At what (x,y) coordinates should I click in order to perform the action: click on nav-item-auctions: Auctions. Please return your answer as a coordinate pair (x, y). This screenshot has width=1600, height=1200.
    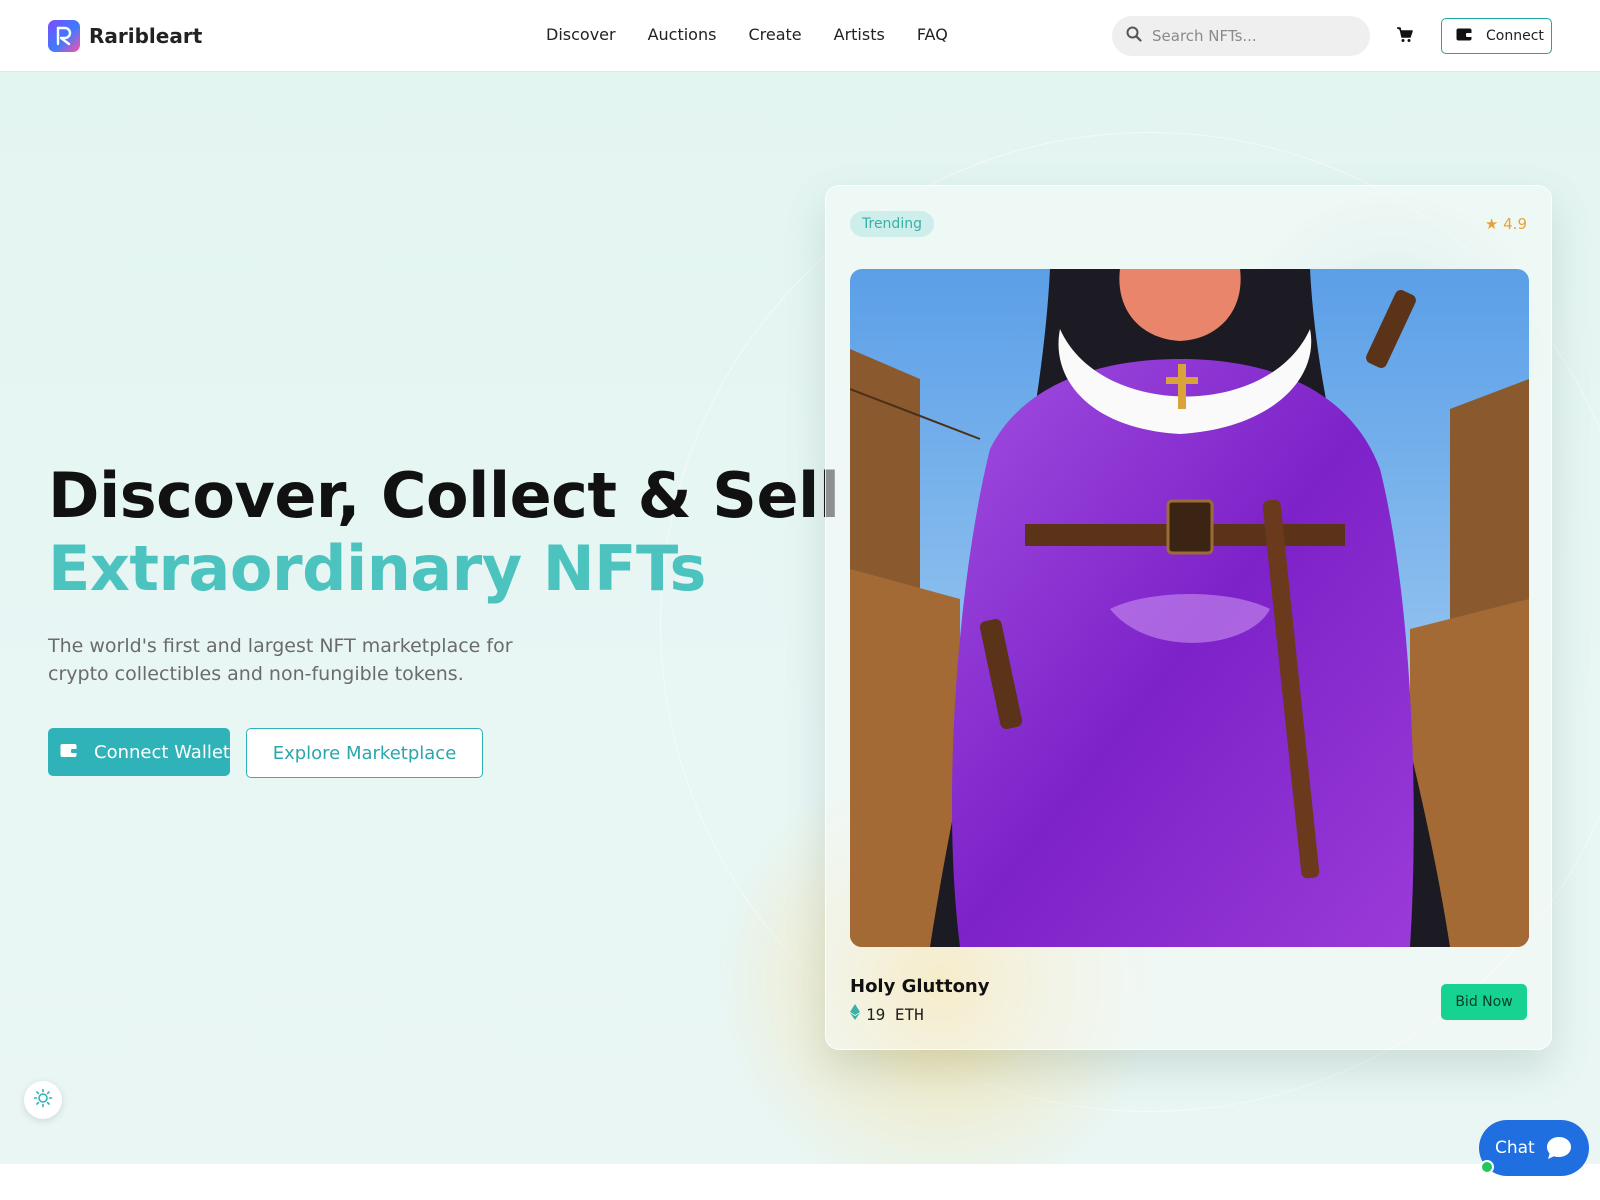
    Looking at the image, I should click on (682, 34).